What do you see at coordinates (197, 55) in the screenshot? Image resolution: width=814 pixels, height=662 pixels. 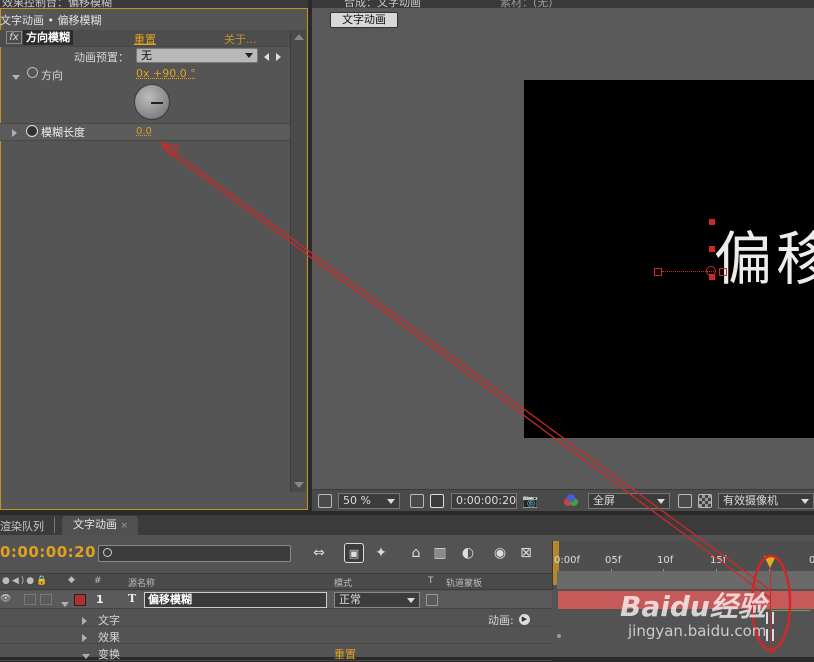 I see `preset-select: 无` at bounding box center [197, 55].